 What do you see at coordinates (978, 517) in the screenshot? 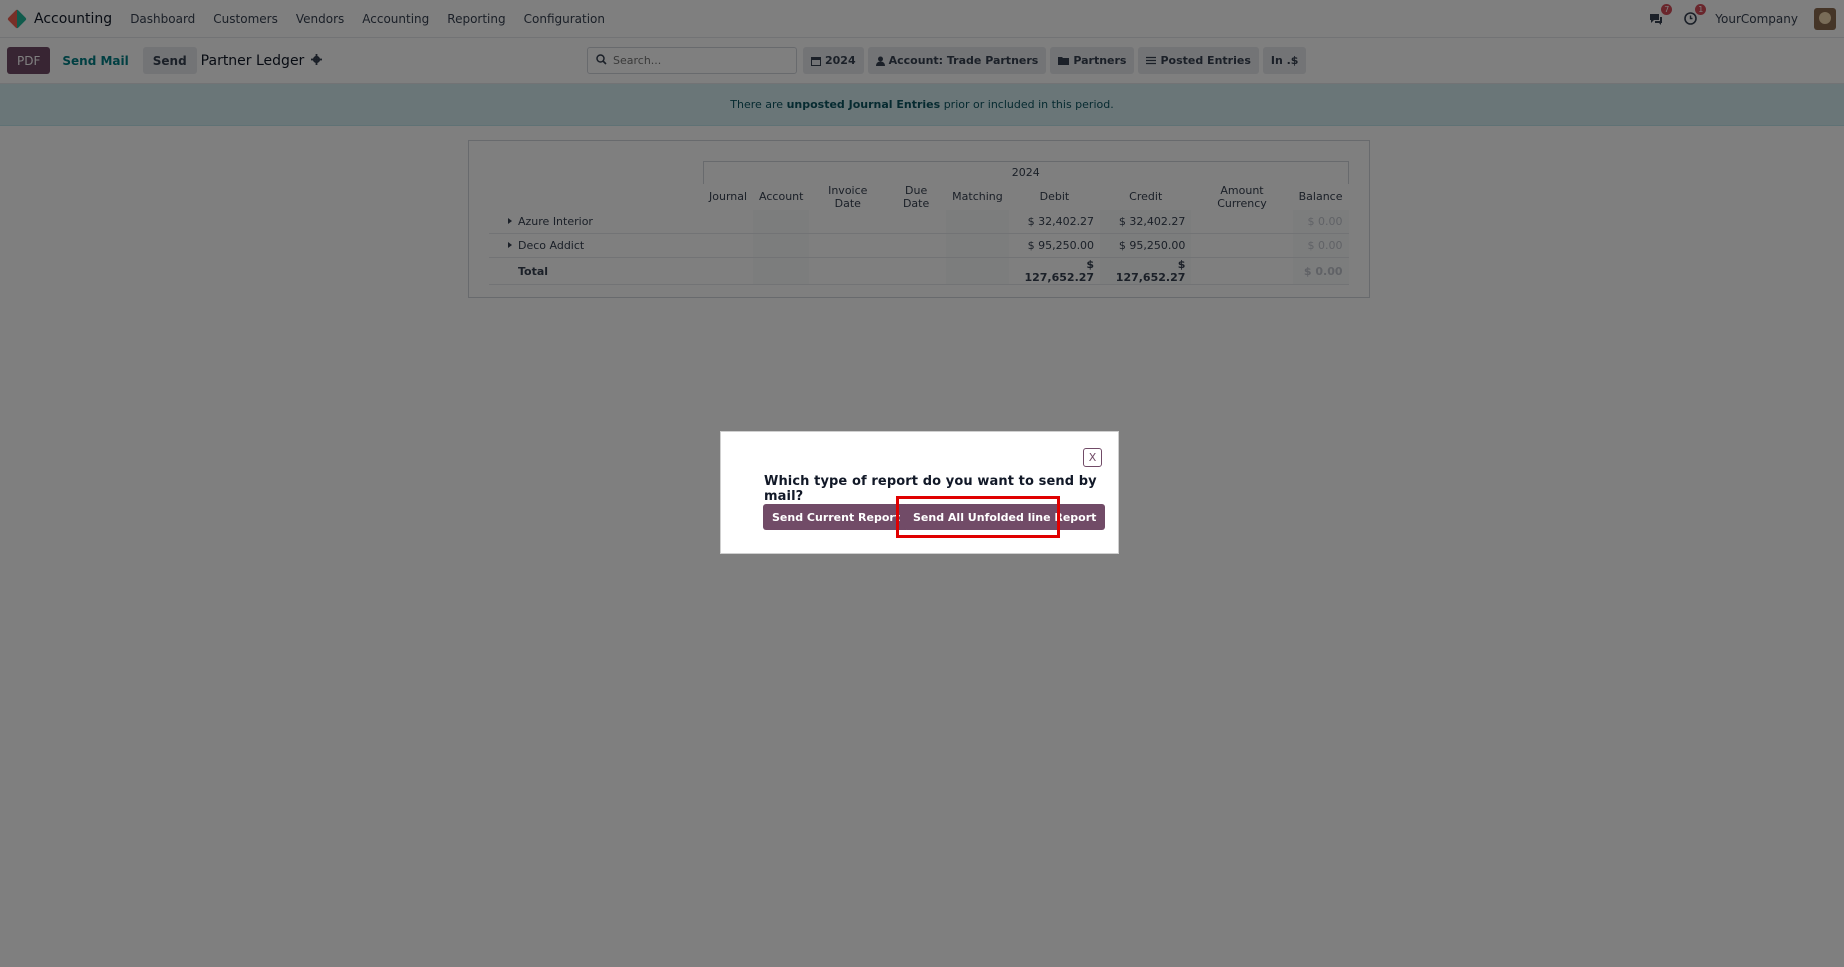
I see `highlight-box` at bounding box center [978, 517].